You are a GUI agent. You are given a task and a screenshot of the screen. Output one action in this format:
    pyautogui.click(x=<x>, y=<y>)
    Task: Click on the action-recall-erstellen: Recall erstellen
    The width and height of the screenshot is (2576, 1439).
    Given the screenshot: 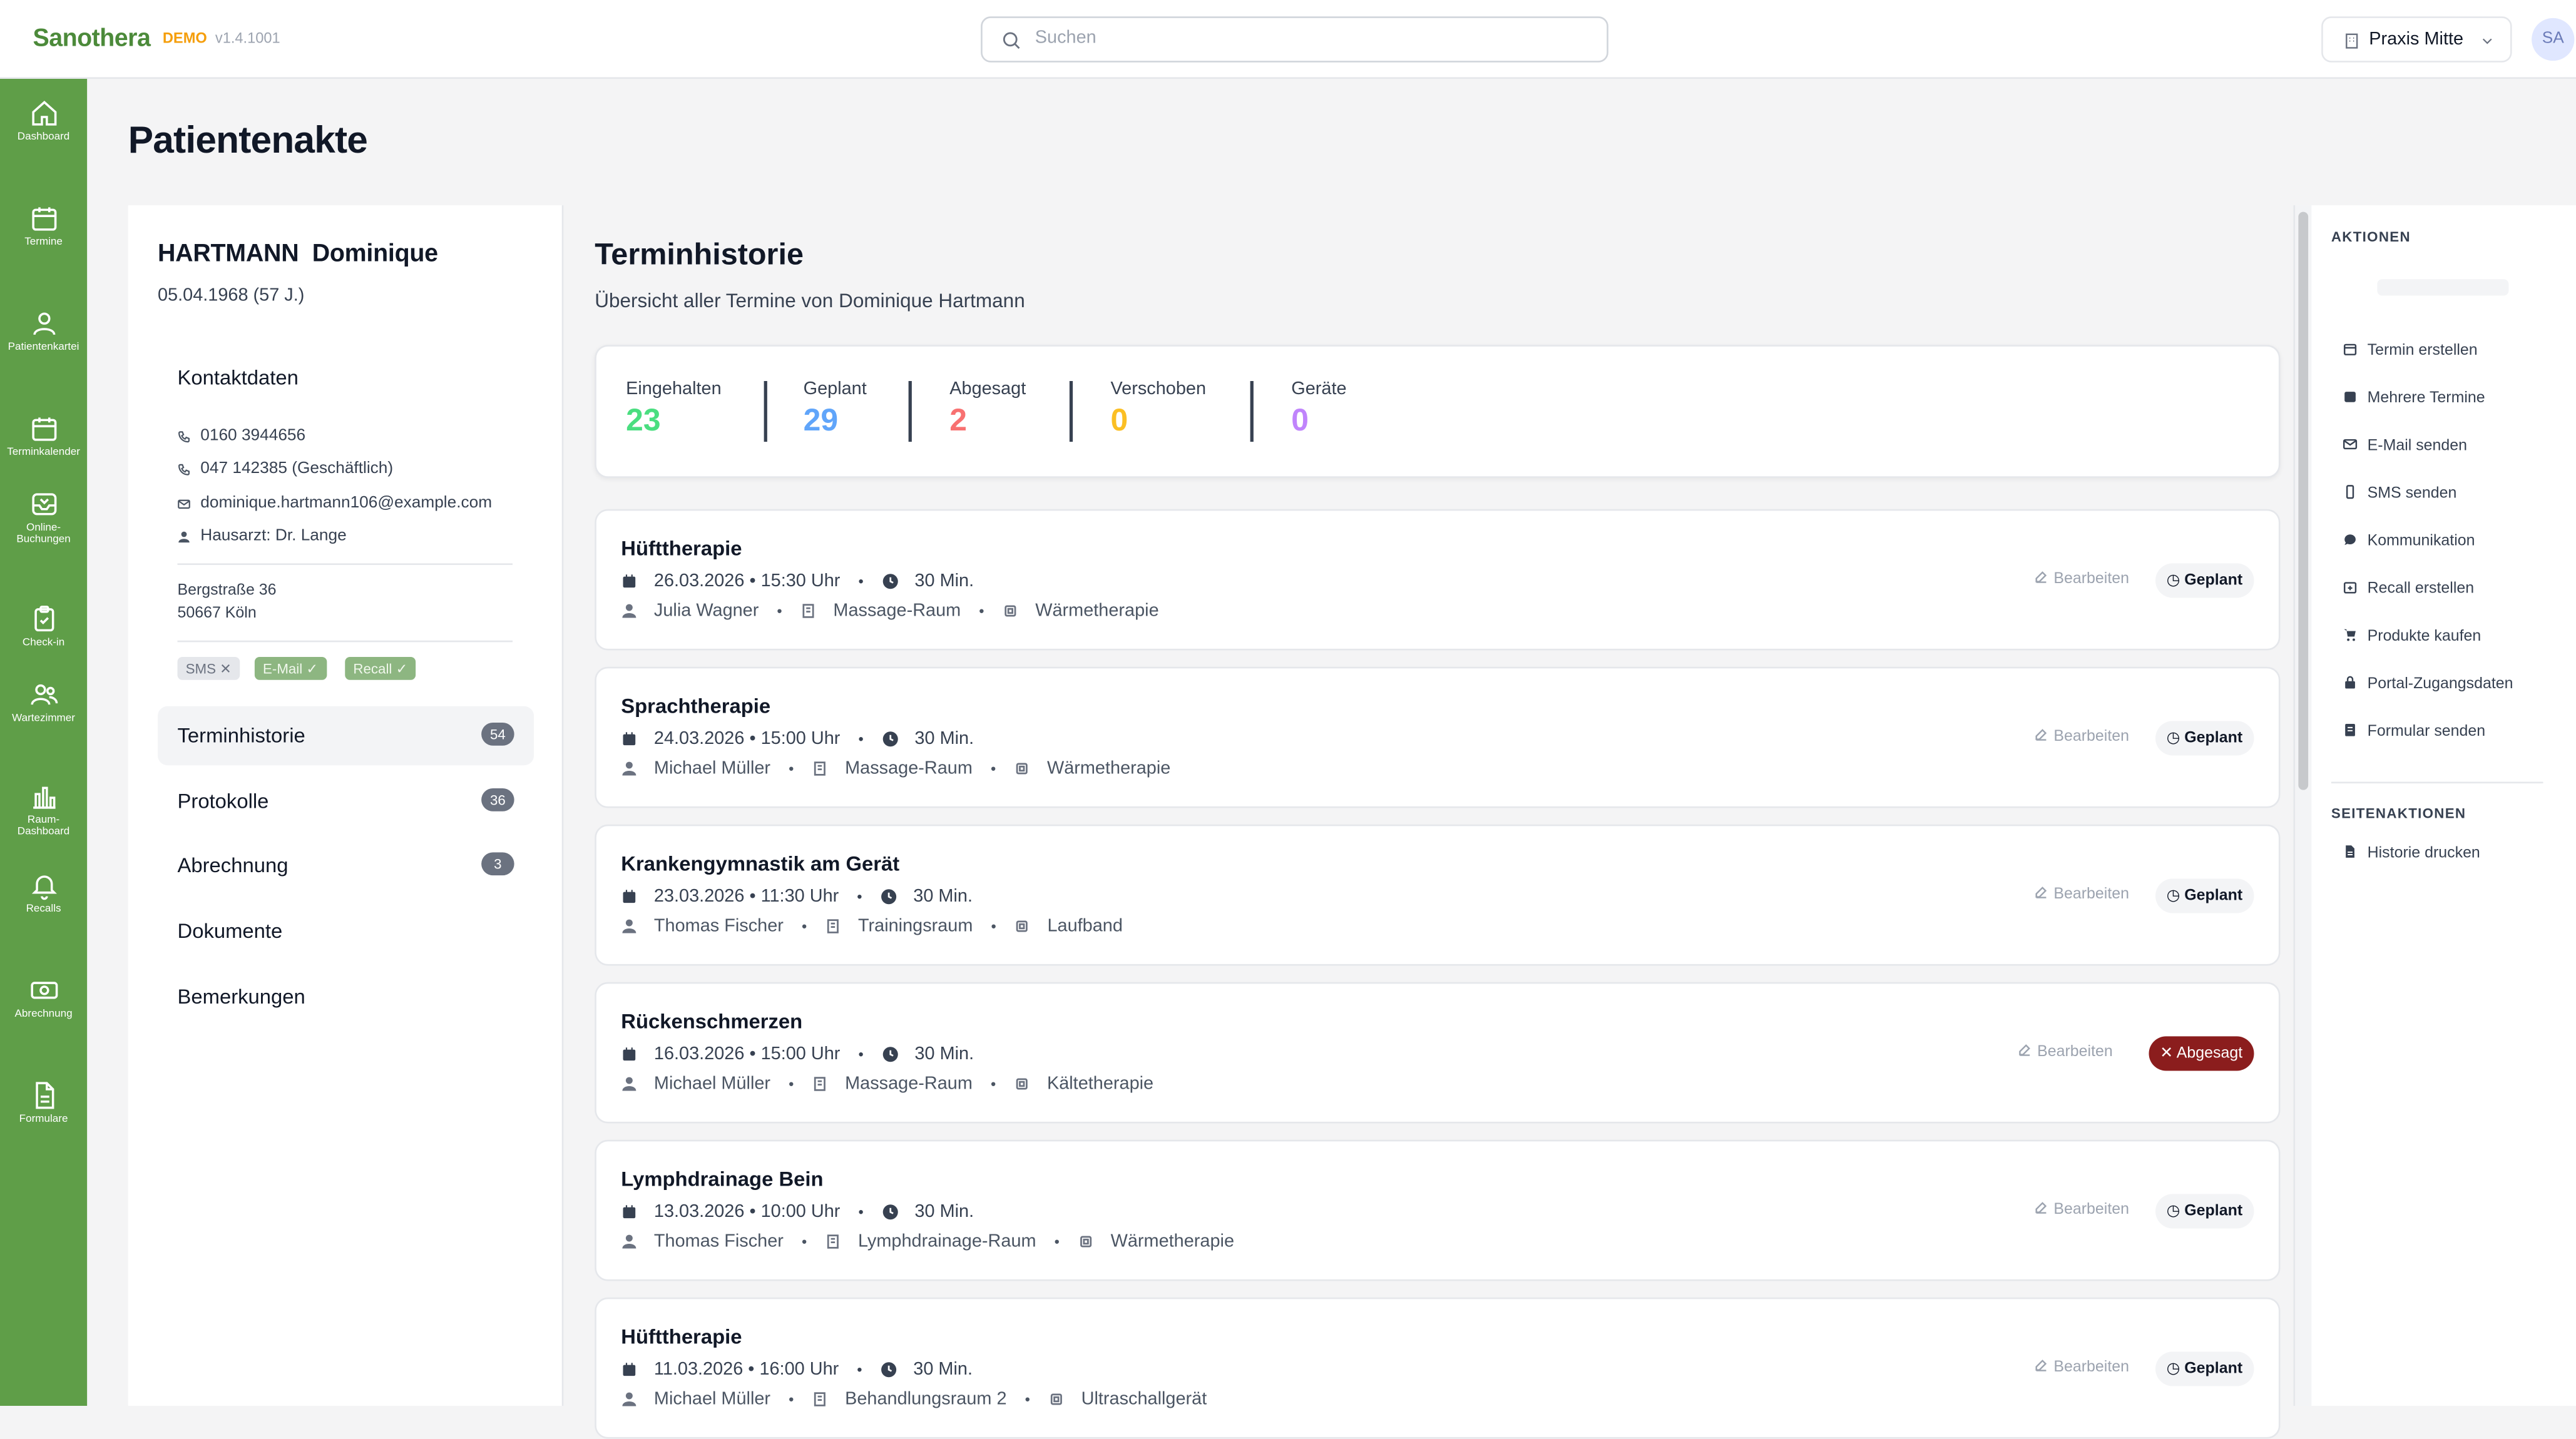 What is the action you would take?
    pyautogui.click(x=2408, y=589)
    